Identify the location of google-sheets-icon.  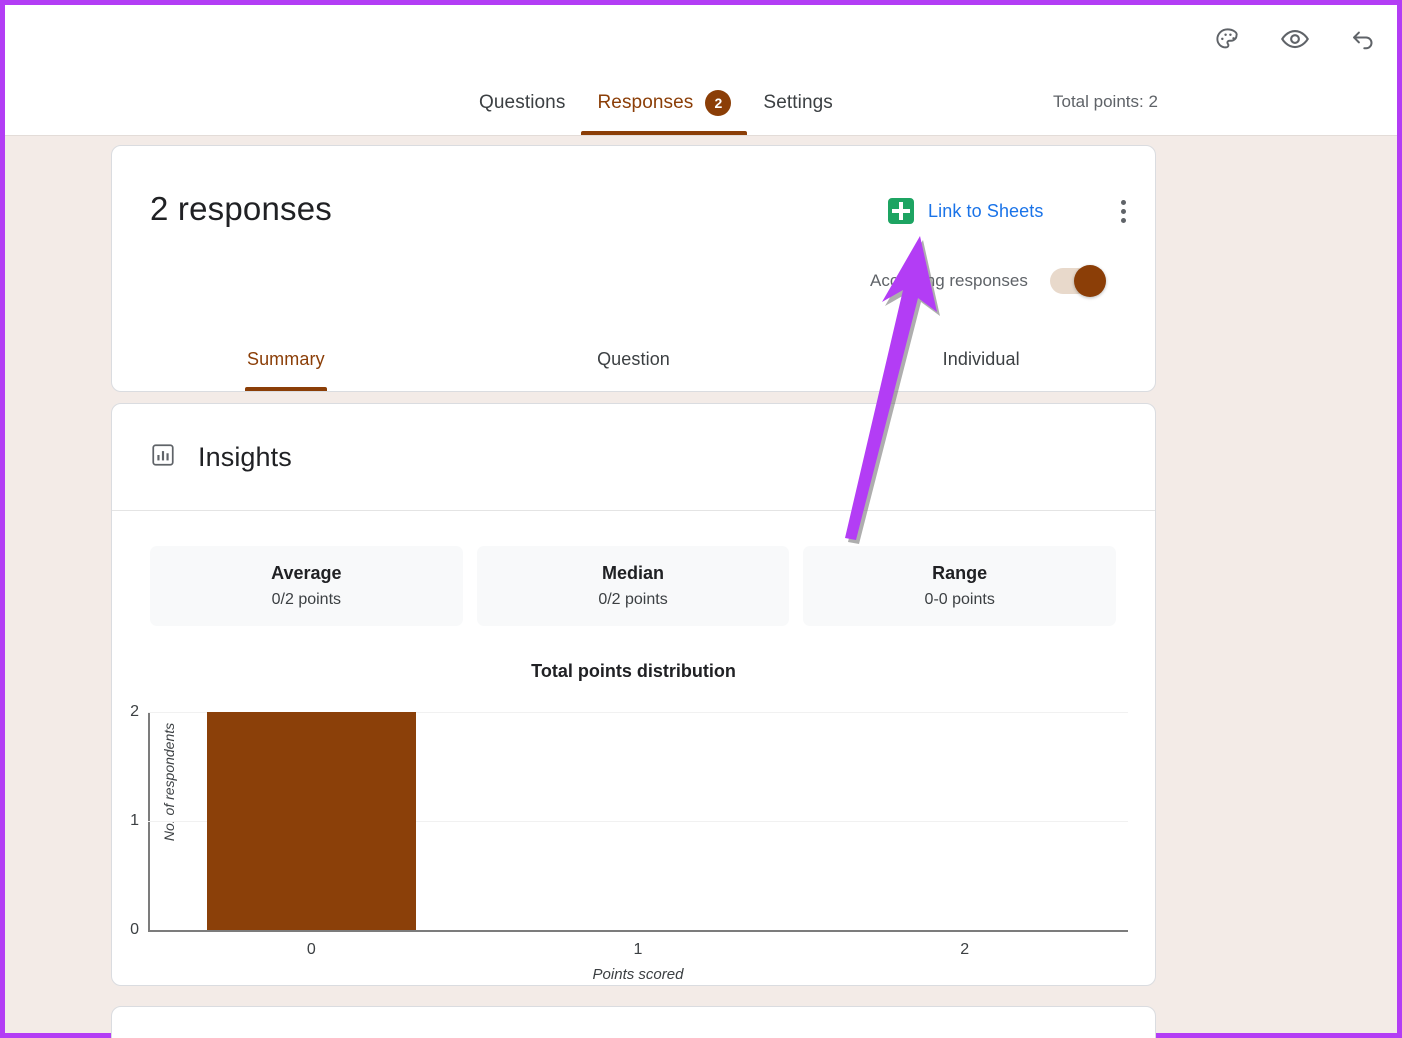
(901, 211).